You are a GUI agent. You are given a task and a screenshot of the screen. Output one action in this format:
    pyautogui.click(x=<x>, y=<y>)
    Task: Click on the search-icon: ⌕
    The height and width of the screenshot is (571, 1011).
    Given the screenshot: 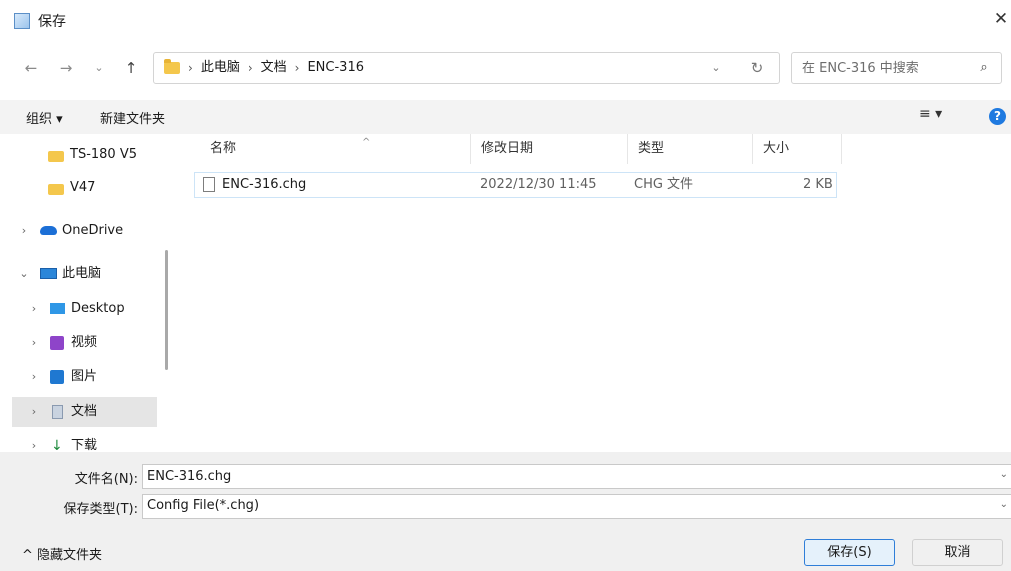 What is the action you would take?
    pyautogui.click(x=984, y=68)
    